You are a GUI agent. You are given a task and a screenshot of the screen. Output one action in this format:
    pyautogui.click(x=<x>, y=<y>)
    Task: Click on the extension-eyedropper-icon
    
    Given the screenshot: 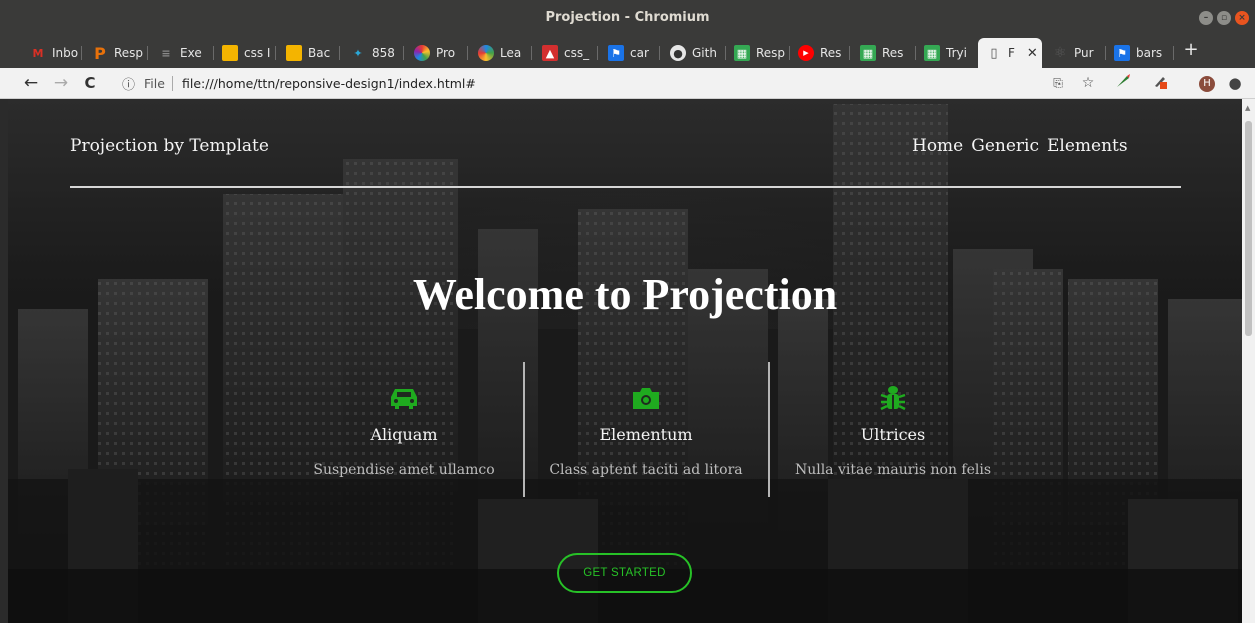 What is the action you would take?
    pyautogui.click(x=1160, y=83)
    